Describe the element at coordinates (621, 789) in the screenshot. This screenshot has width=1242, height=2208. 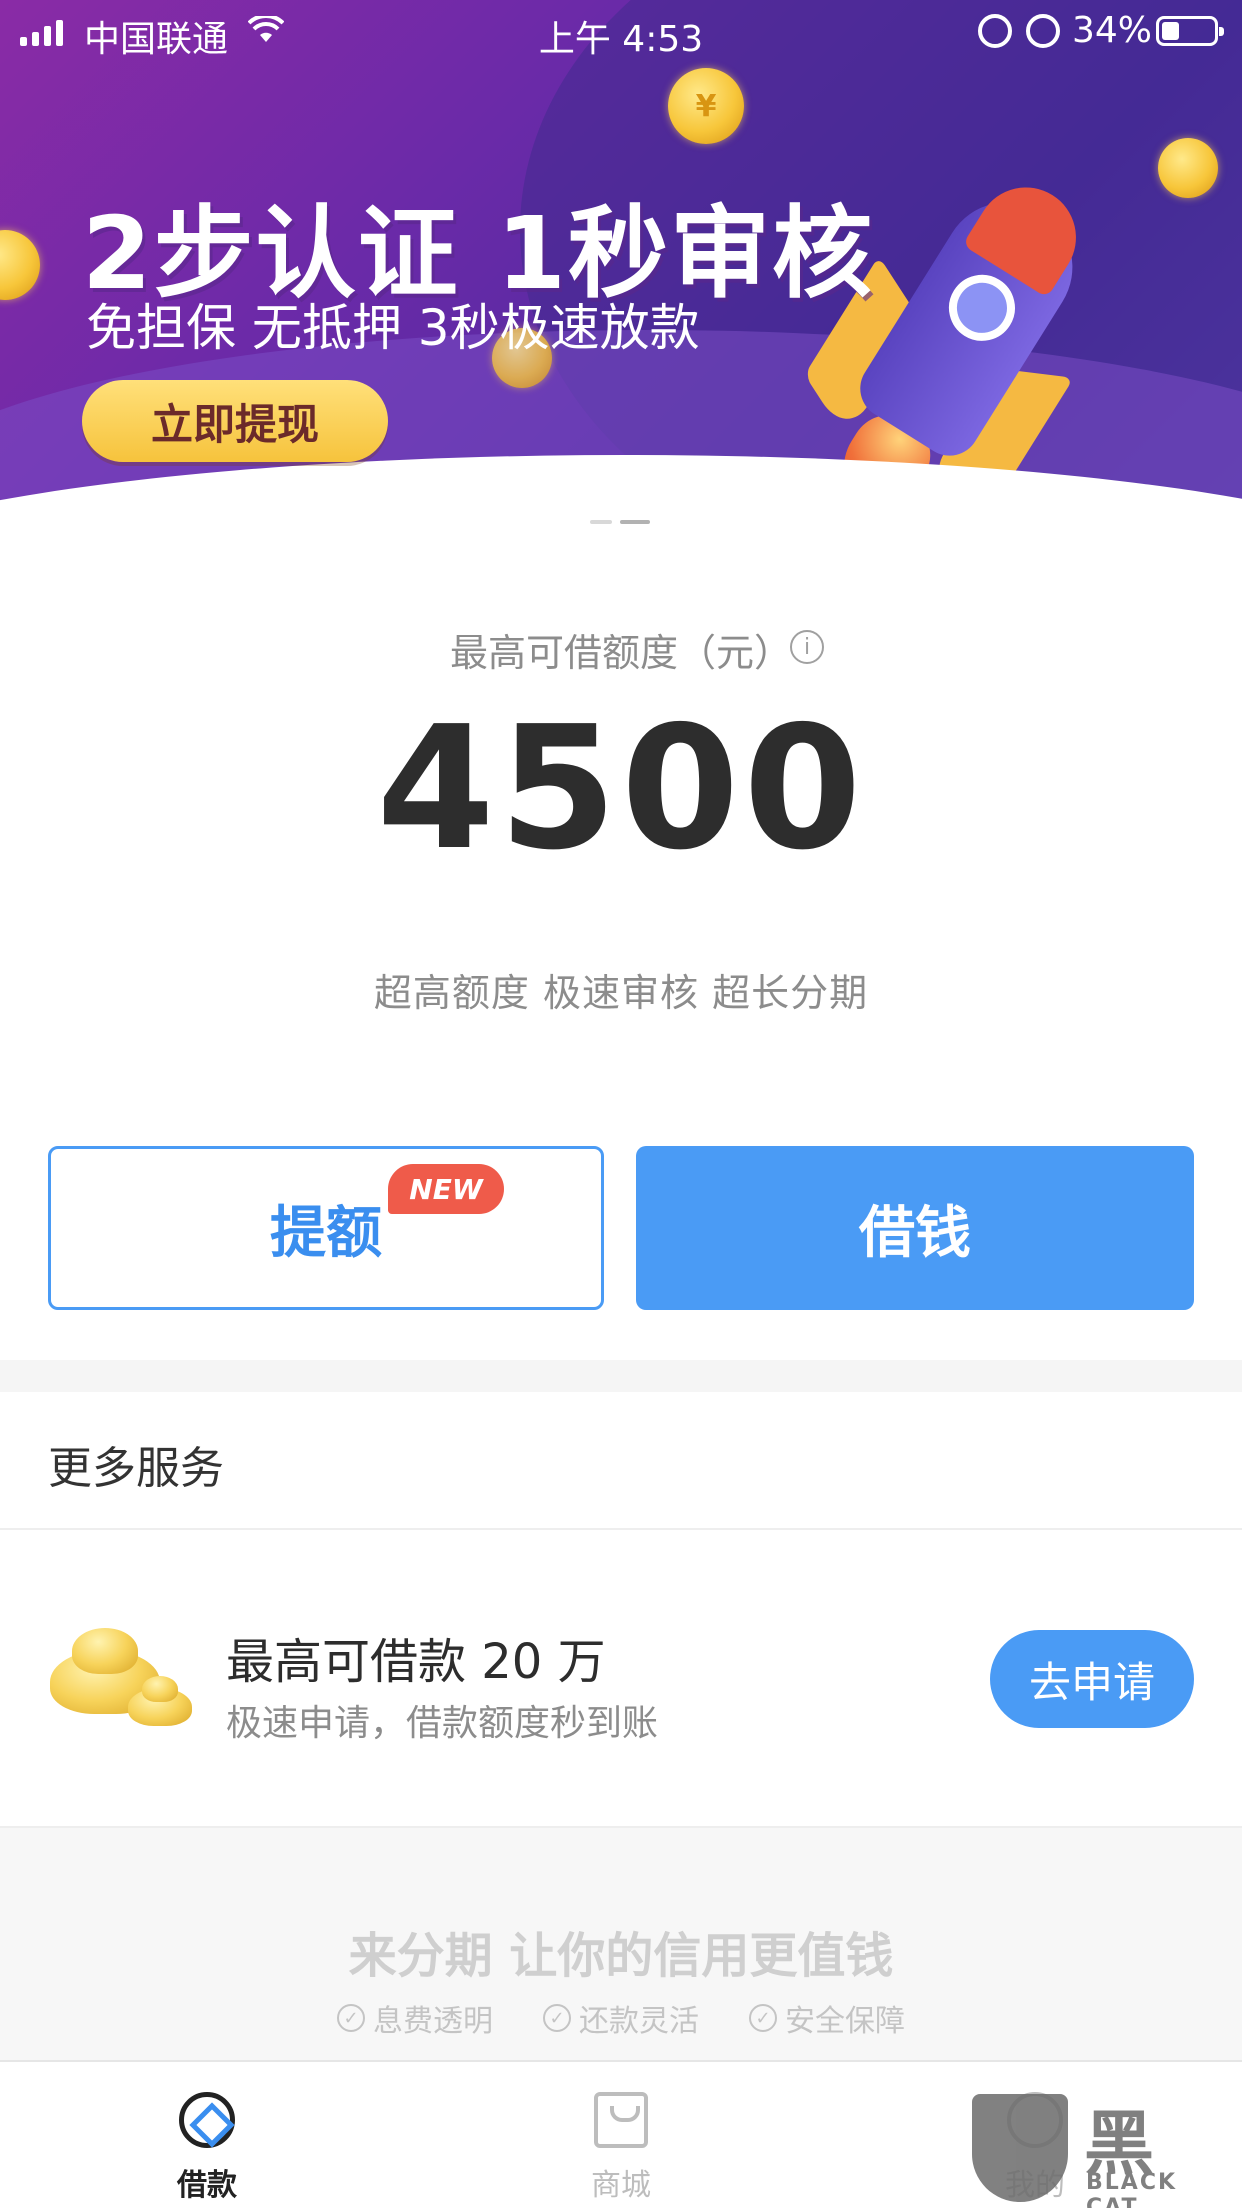
I see `max-limit-amount: 4500` at that location.